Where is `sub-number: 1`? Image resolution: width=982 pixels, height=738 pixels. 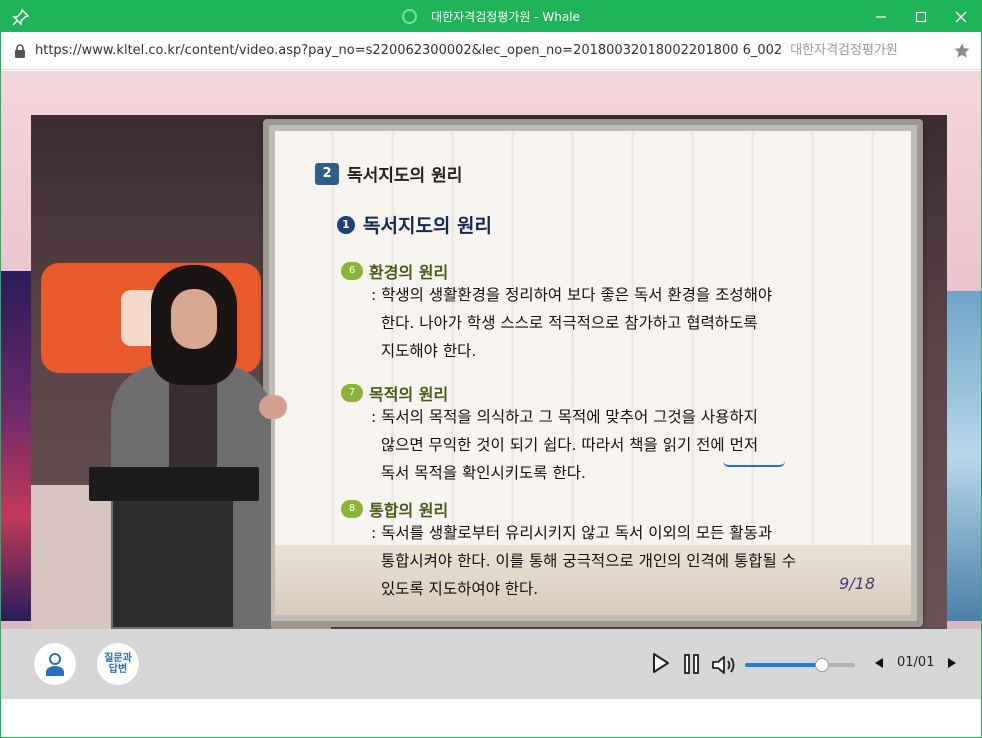
sub-number: 1 is located at coordinates (346, 224).